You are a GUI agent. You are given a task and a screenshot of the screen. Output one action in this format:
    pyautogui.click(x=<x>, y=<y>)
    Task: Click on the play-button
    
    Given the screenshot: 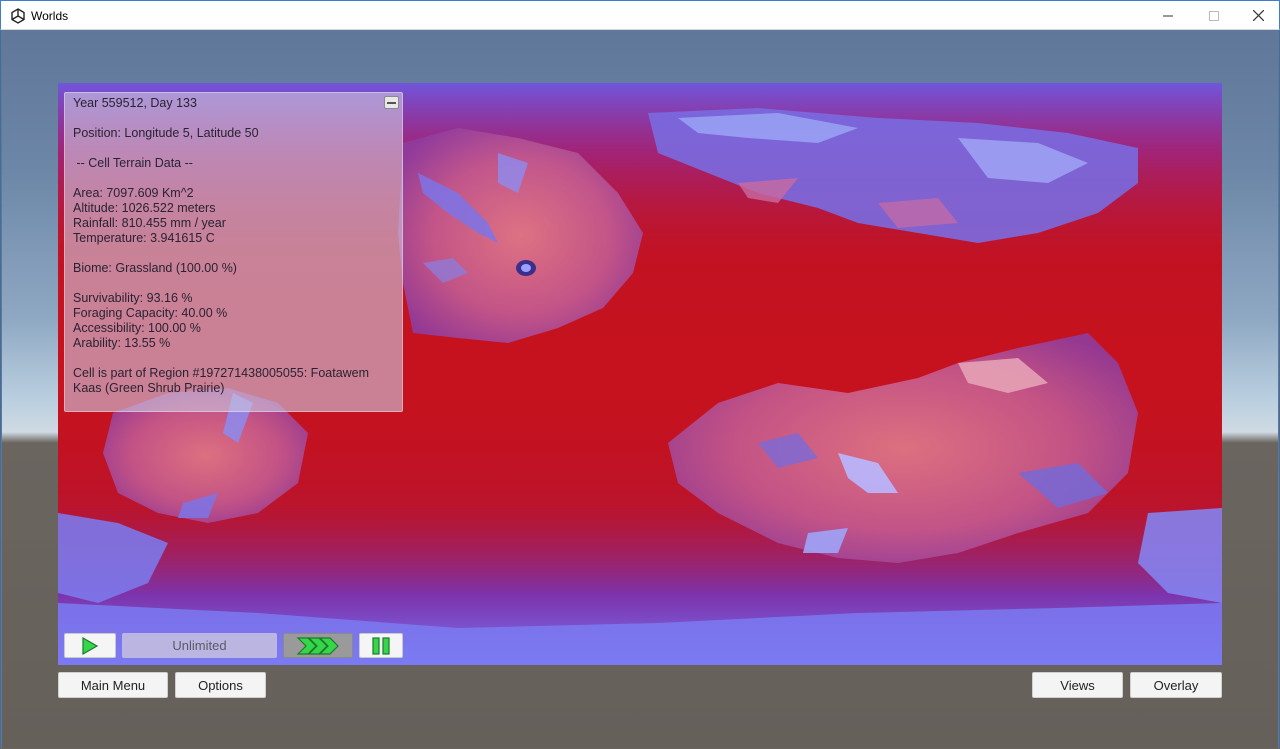 What is the action you would take?
    pyautogui.click(x=90, y=645)
    